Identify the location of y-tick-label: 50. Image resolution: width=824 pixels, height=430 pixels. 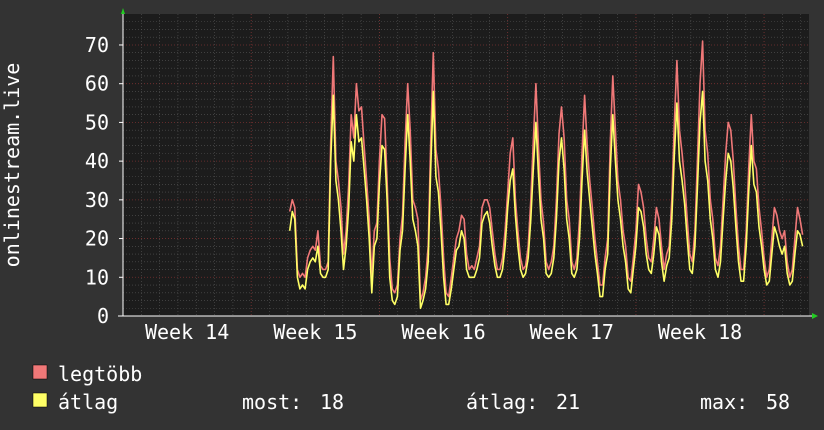
(97, 122).